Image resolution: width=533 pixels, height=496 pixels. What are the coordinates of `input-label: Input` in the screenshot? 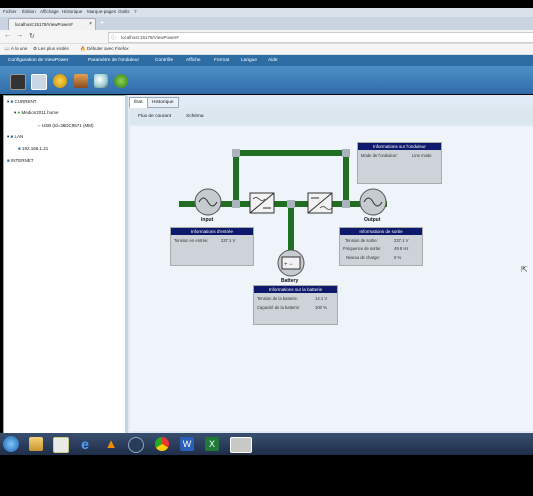 It's located at (207, 220).